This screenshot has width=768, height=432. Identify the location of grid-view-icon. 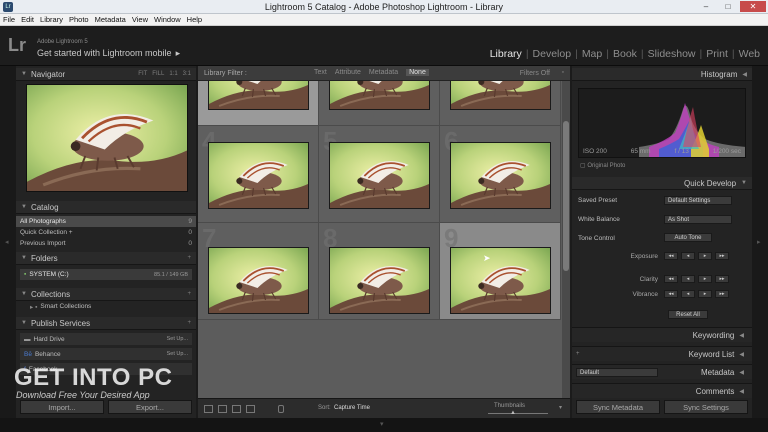
(208, 409).